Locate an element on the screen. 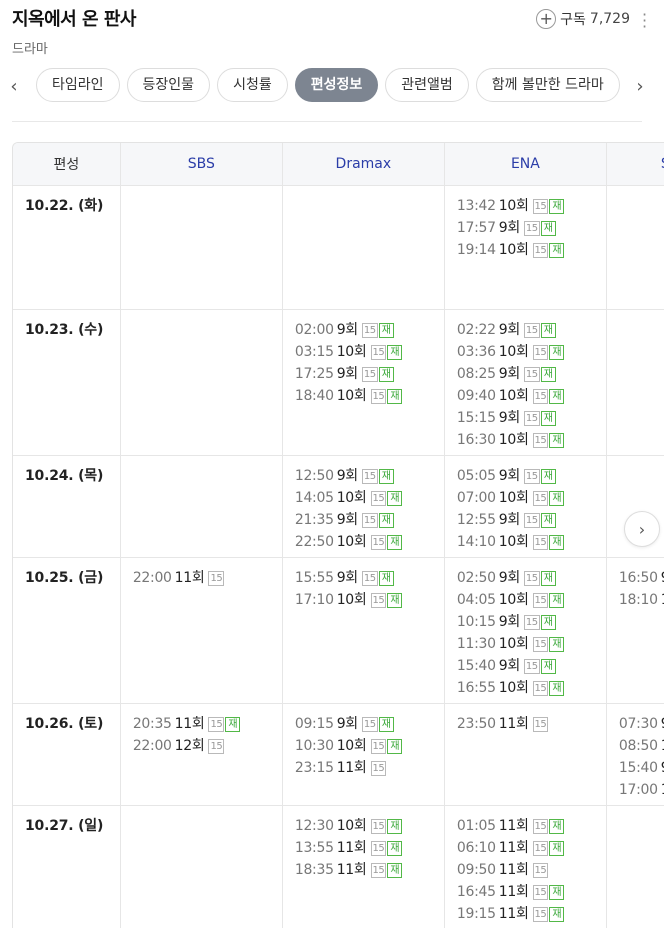  schedule-cell: 07:309회1508:5010회1515:409회1517:0010회15 is located at coordinates (635, 754).